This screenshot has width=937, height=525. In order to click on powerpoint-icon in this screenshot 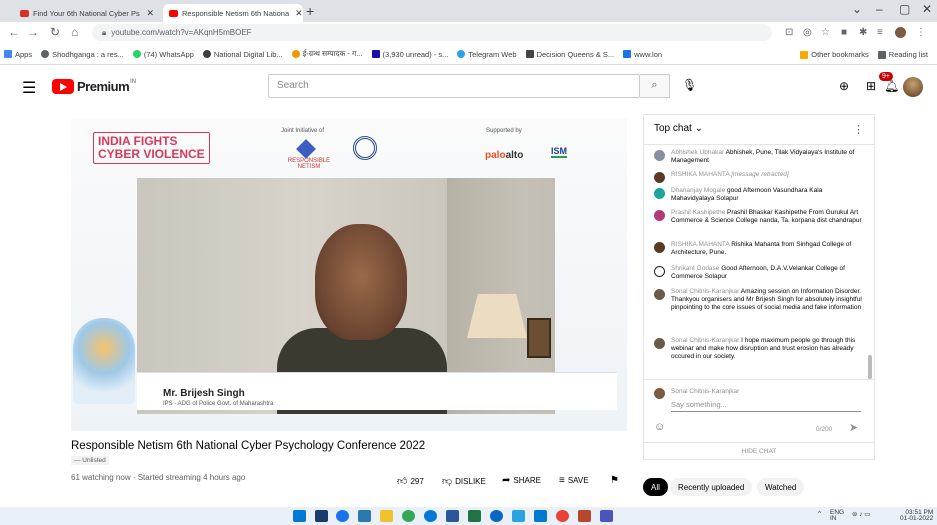, I will do `click(584, 516)`.